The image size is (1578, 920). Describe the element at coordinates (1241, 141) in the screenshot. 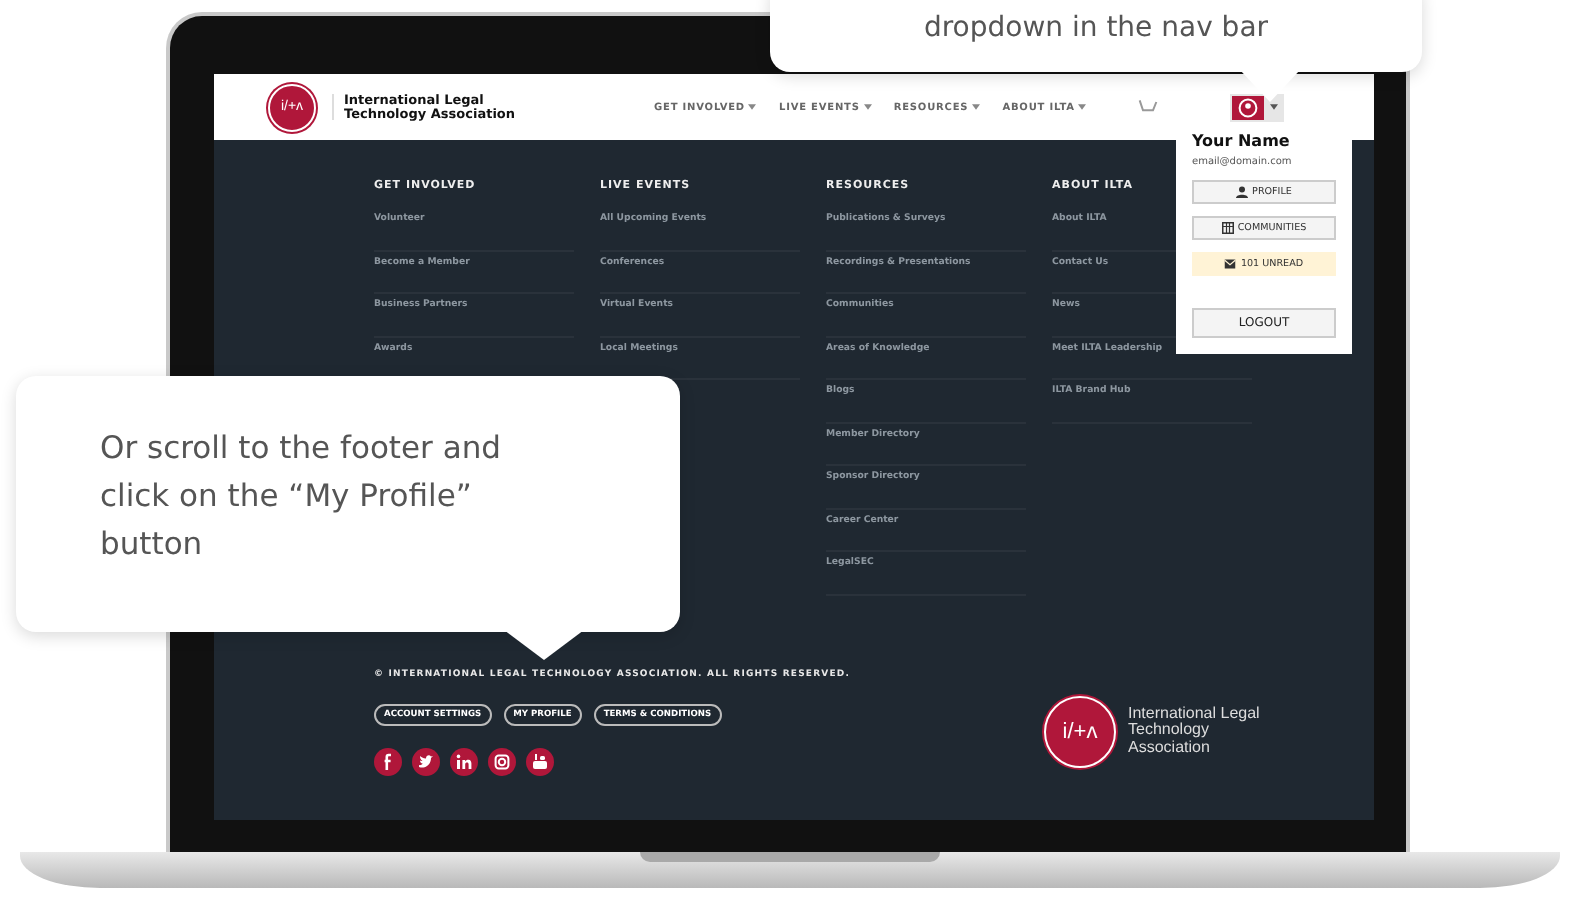

I see `user-name: Your Name` at that location.